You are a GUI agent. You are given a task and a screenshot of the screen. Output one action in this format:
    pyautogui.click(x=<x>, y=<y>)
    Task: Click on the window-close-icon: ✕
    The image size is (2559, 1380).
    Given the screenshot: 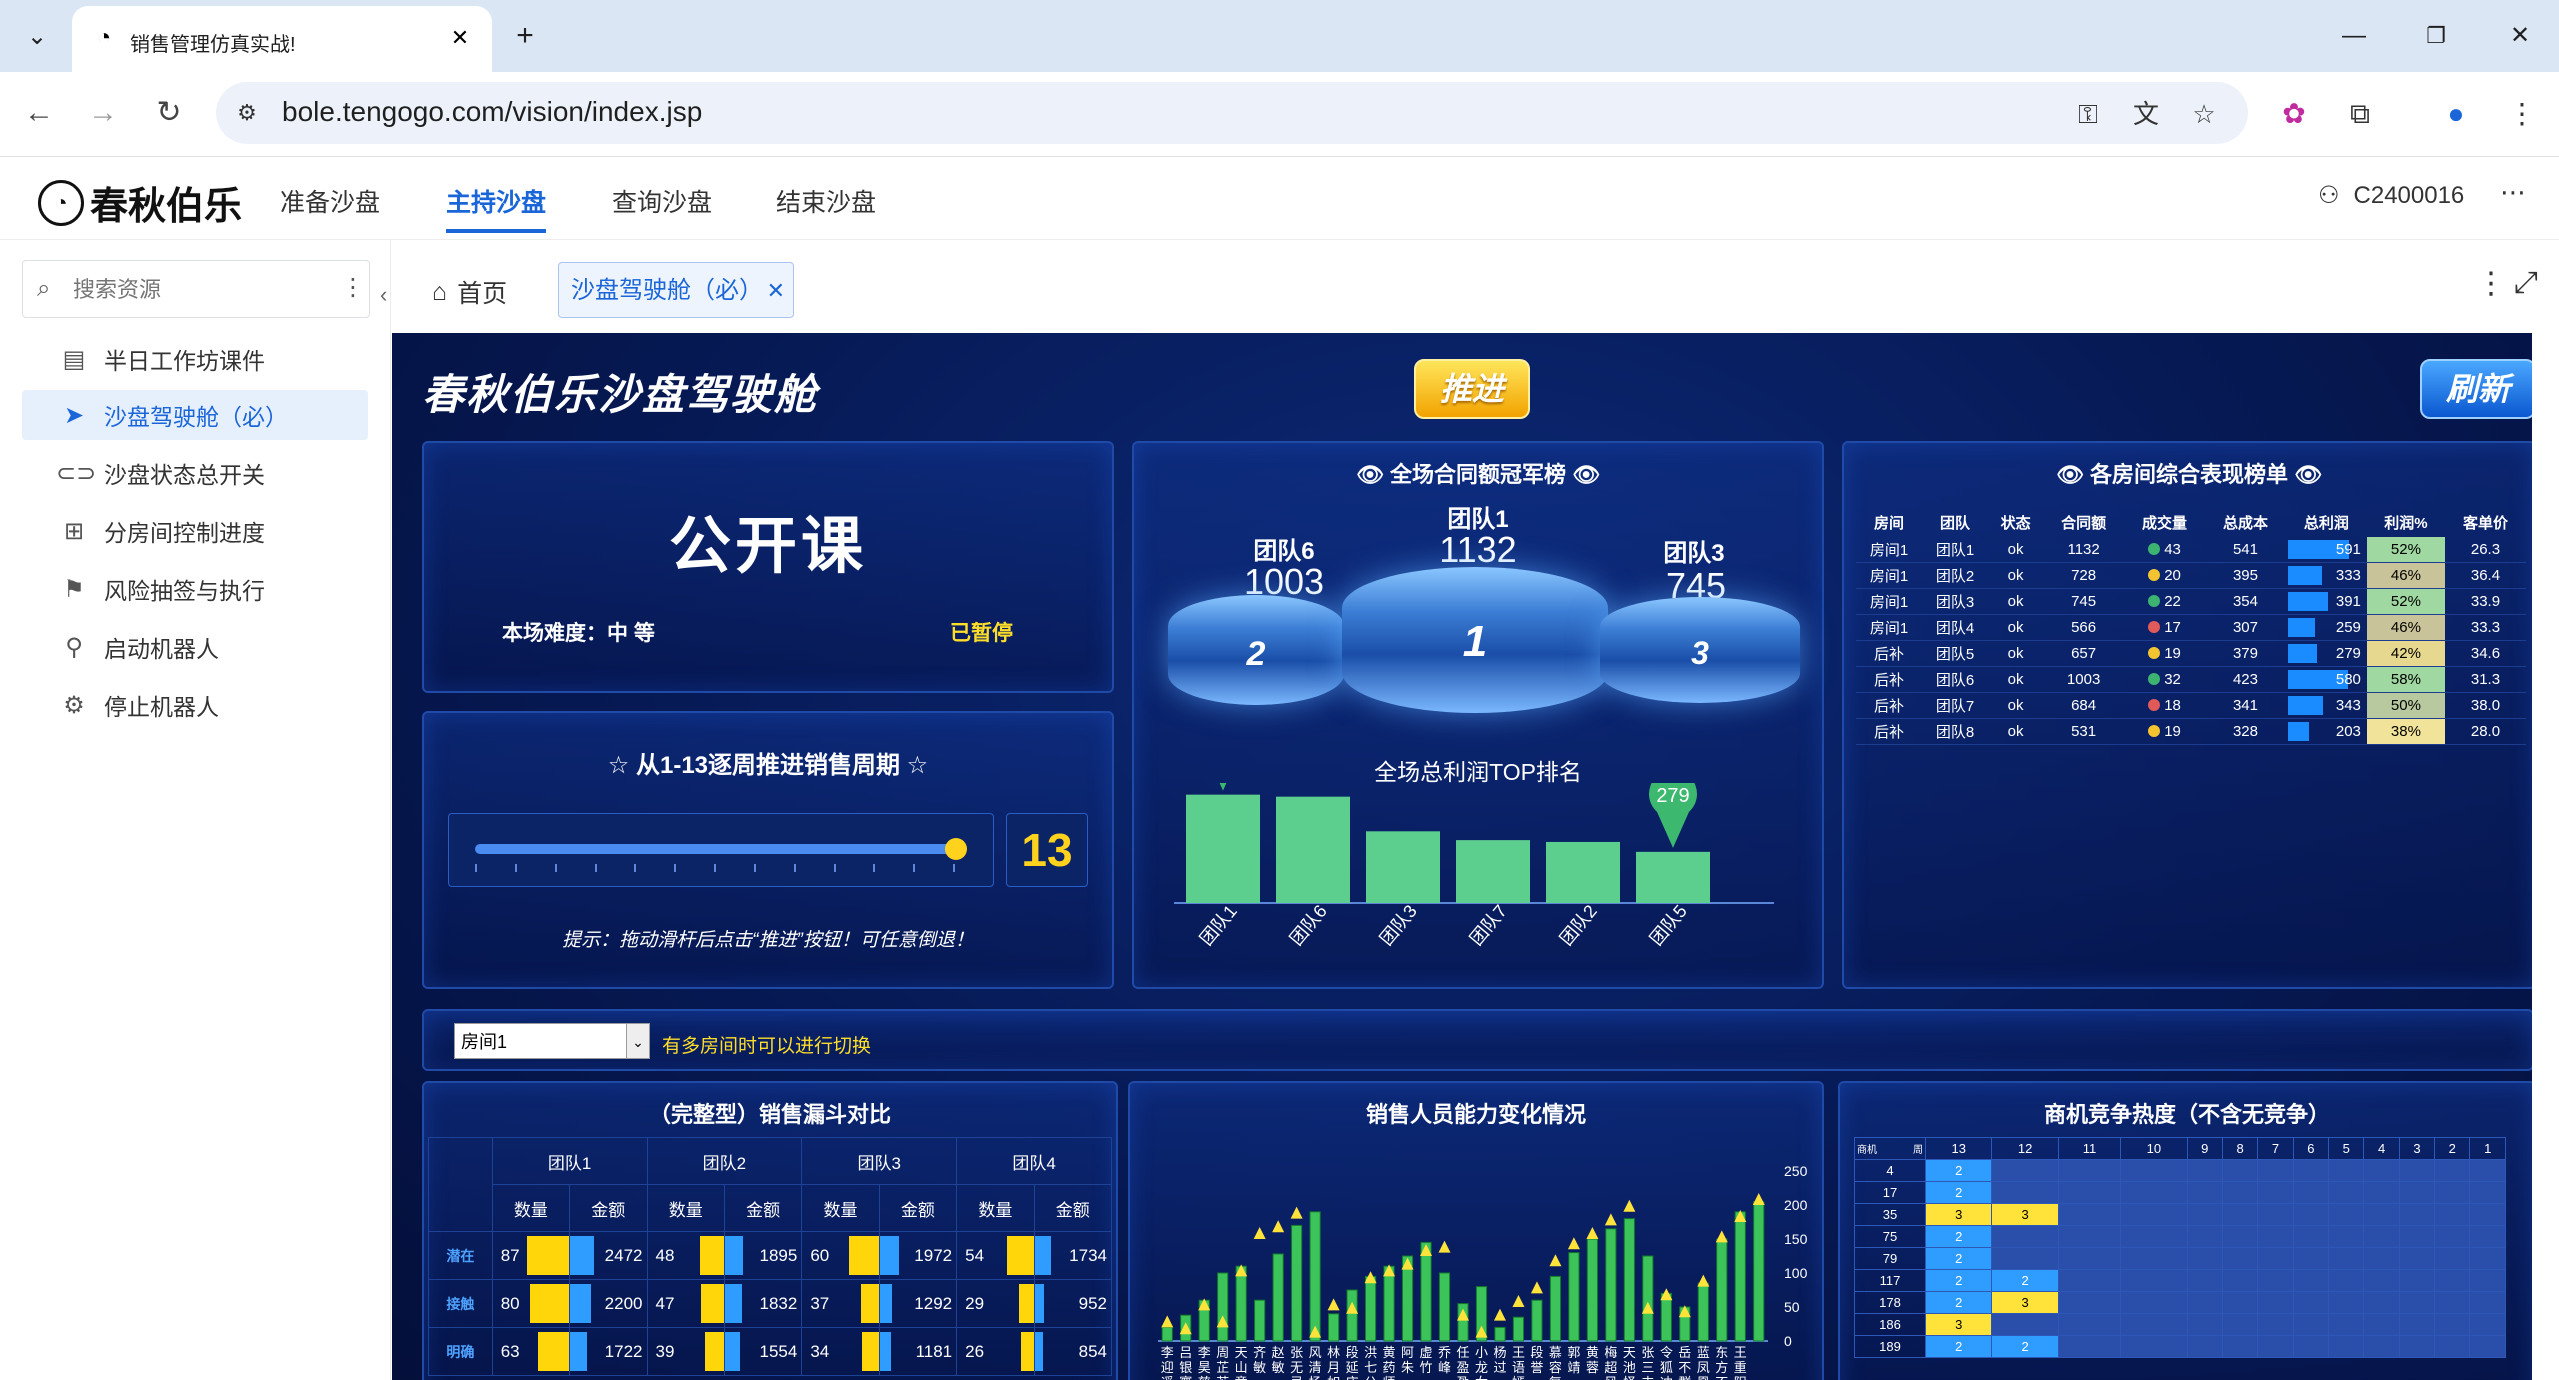 What is the action you would take?
    pyautogui.click(x=2520, y=36)
    